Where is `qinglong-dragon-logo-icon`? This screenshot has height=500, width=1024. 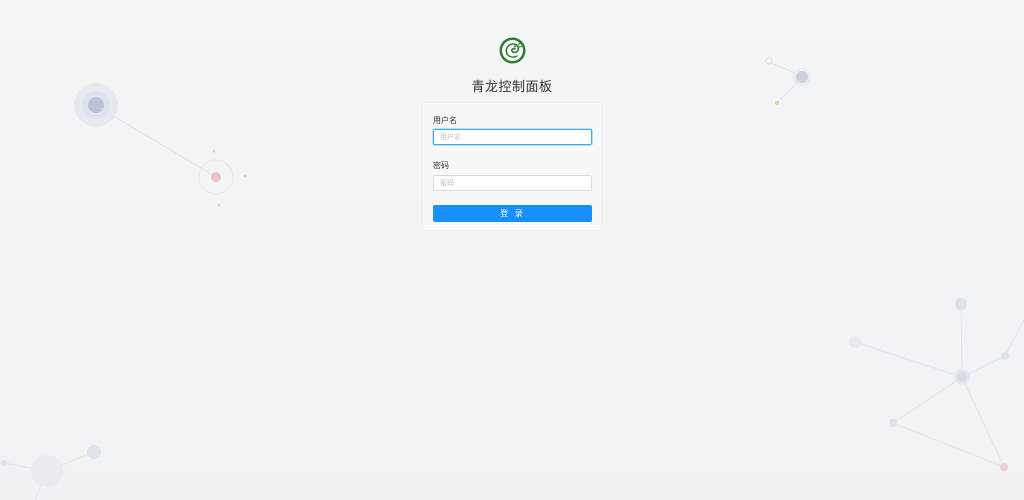
qinglong-dragon-logo-icon is located at coordinates (512, 50).